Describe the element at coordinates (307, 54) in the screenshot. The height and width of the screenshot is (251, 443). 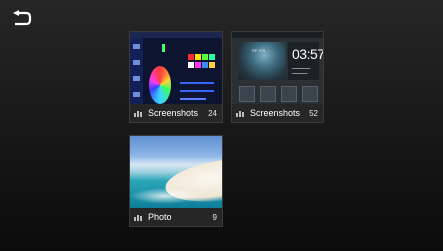
I see `clock-time: 03:57` at that location.